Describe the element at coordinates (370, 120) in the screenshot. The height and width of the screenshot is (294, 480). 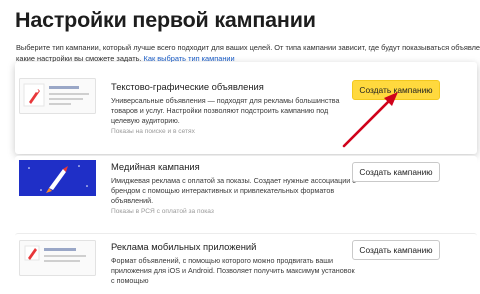
I see `red-arrow-icon` at that location.